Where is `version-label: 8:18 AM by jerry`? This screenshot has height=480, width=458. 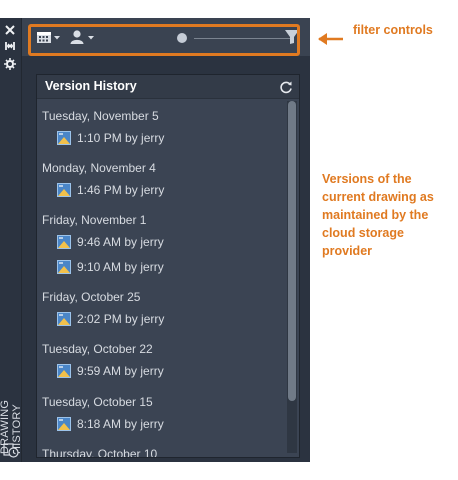
version-label: 8:18 AM by jerry is located at coordinates (120, 424).